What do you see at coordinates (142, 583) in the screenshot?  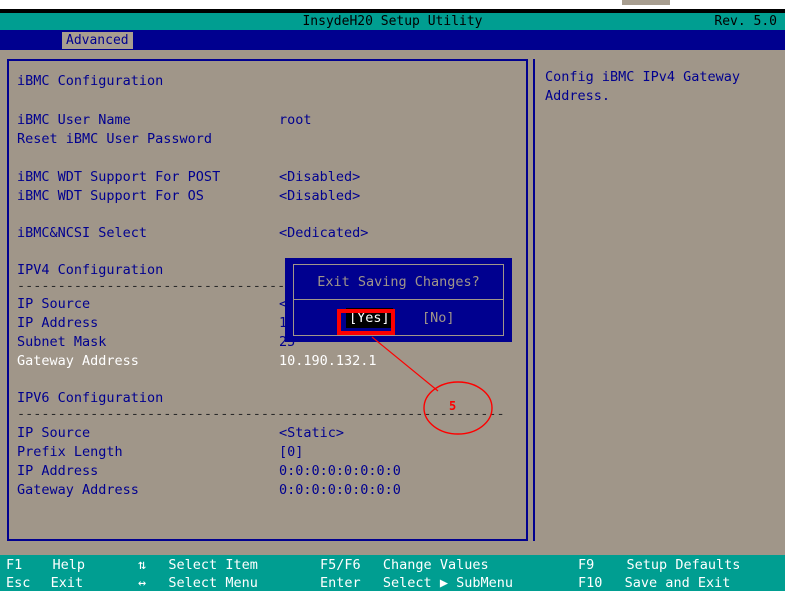 I see `left-right-arrow-icon: ↔` at bounding box center [142, 583].